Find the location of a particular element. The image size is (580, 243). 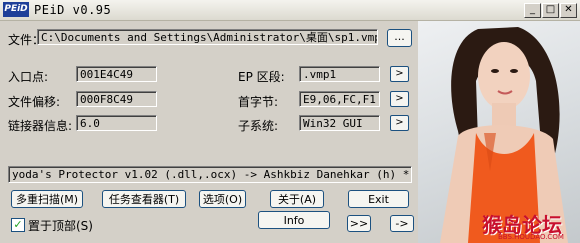

go-button: -> is located at coordinates (402, 223).